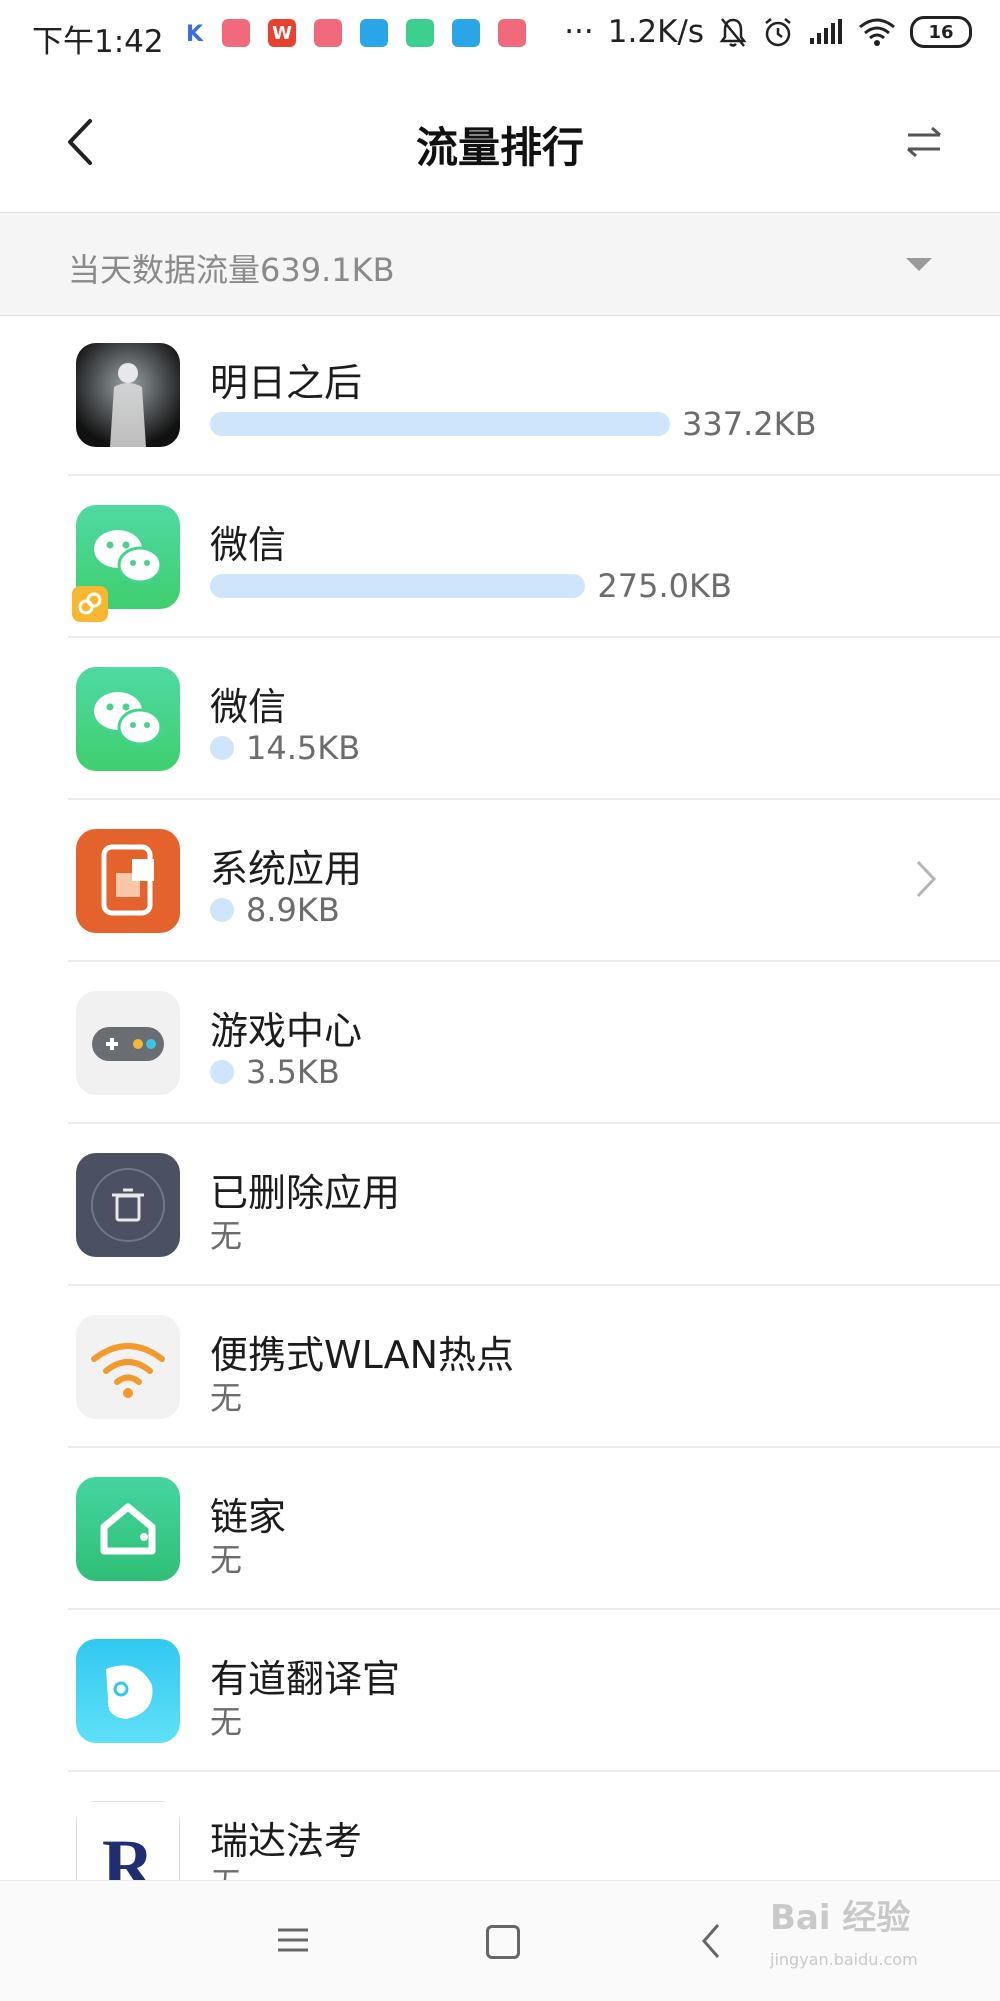  I want to click on wps-icon: W, so click(282, 33).